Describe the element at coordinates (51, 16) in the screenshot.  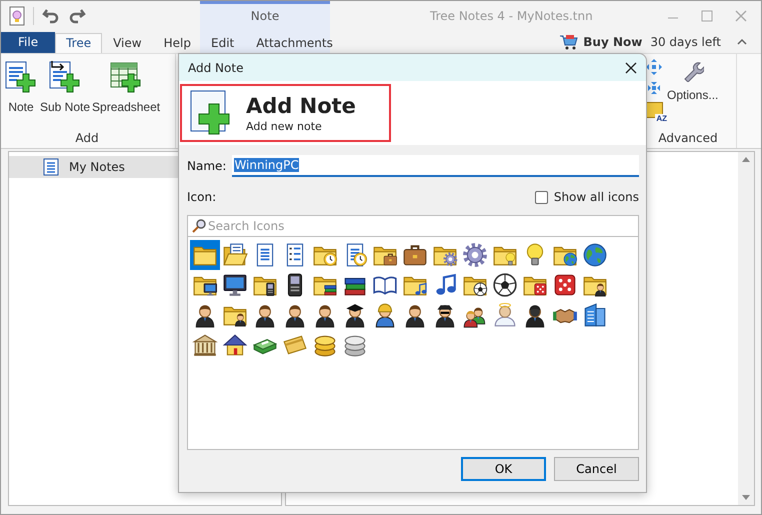
I see `undo-icon` at that location.